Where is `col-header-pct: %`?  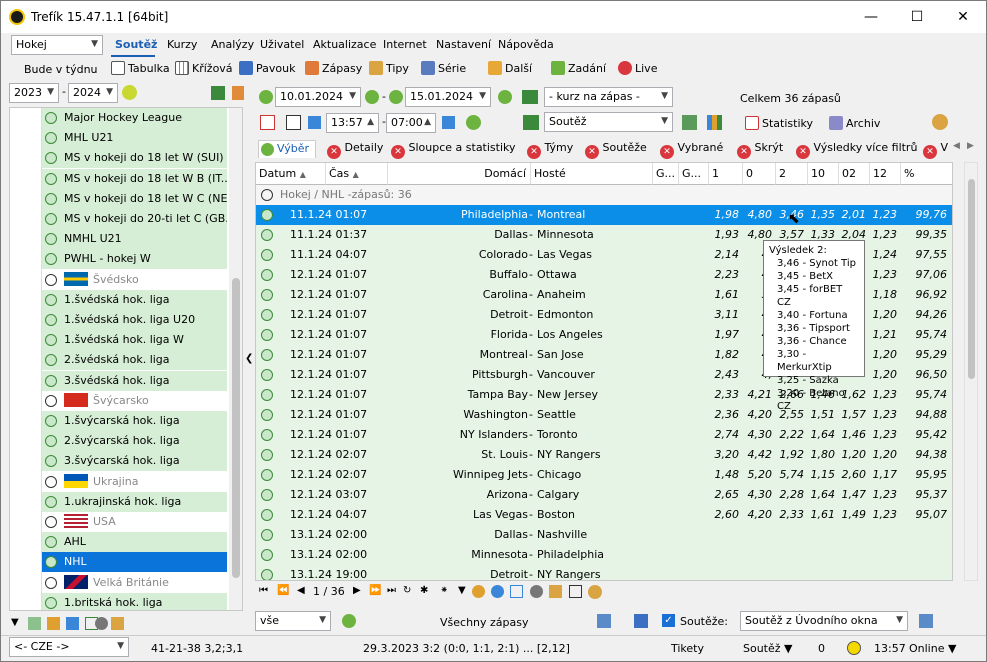
col-header-pct: % is located at coordinates (926, 174).